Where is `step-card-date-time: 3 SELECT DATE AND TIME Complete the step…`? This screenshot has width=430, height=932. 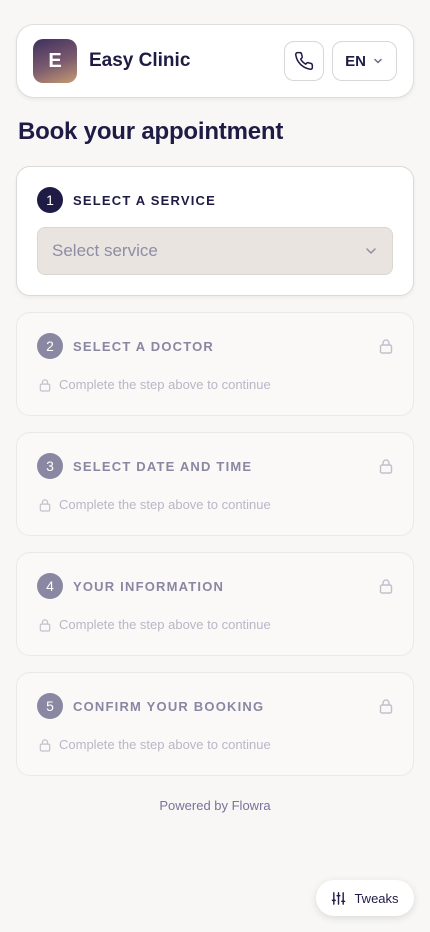
step-card-date-time: 3 SELECT DATE AND TIME Complete the step… is located at coordinates (215, 484).